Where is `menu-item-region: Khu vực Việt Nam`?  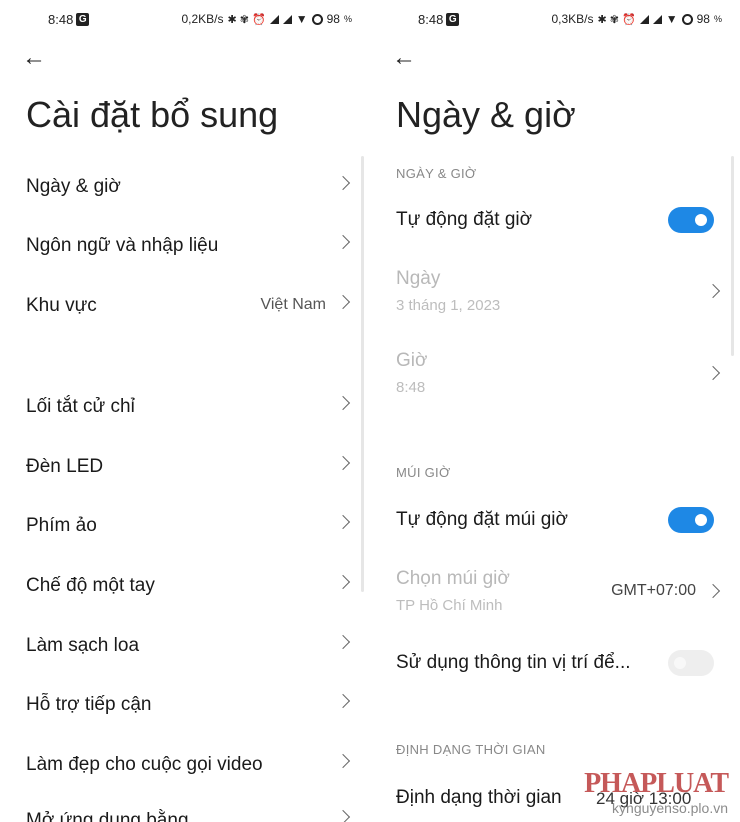 menu-item-region: Khu vực Việt Nam is located at coordinates (188, 307).